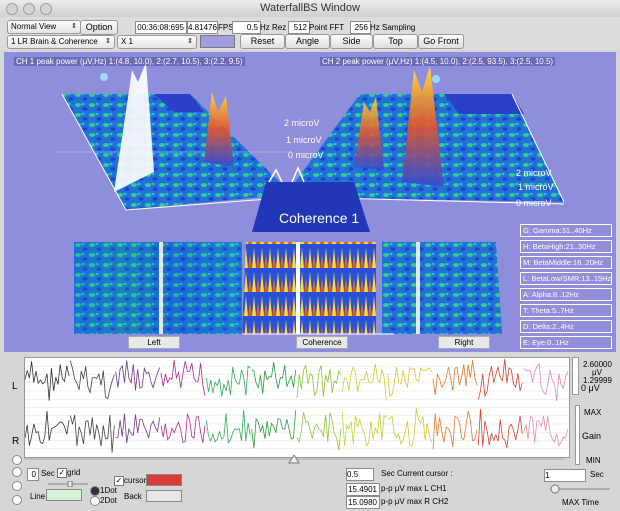 This screenshot has width=620, height=511. Describe the element at coordinates (99, 27) in the screenshot. I see `option-button: Option` at that location.